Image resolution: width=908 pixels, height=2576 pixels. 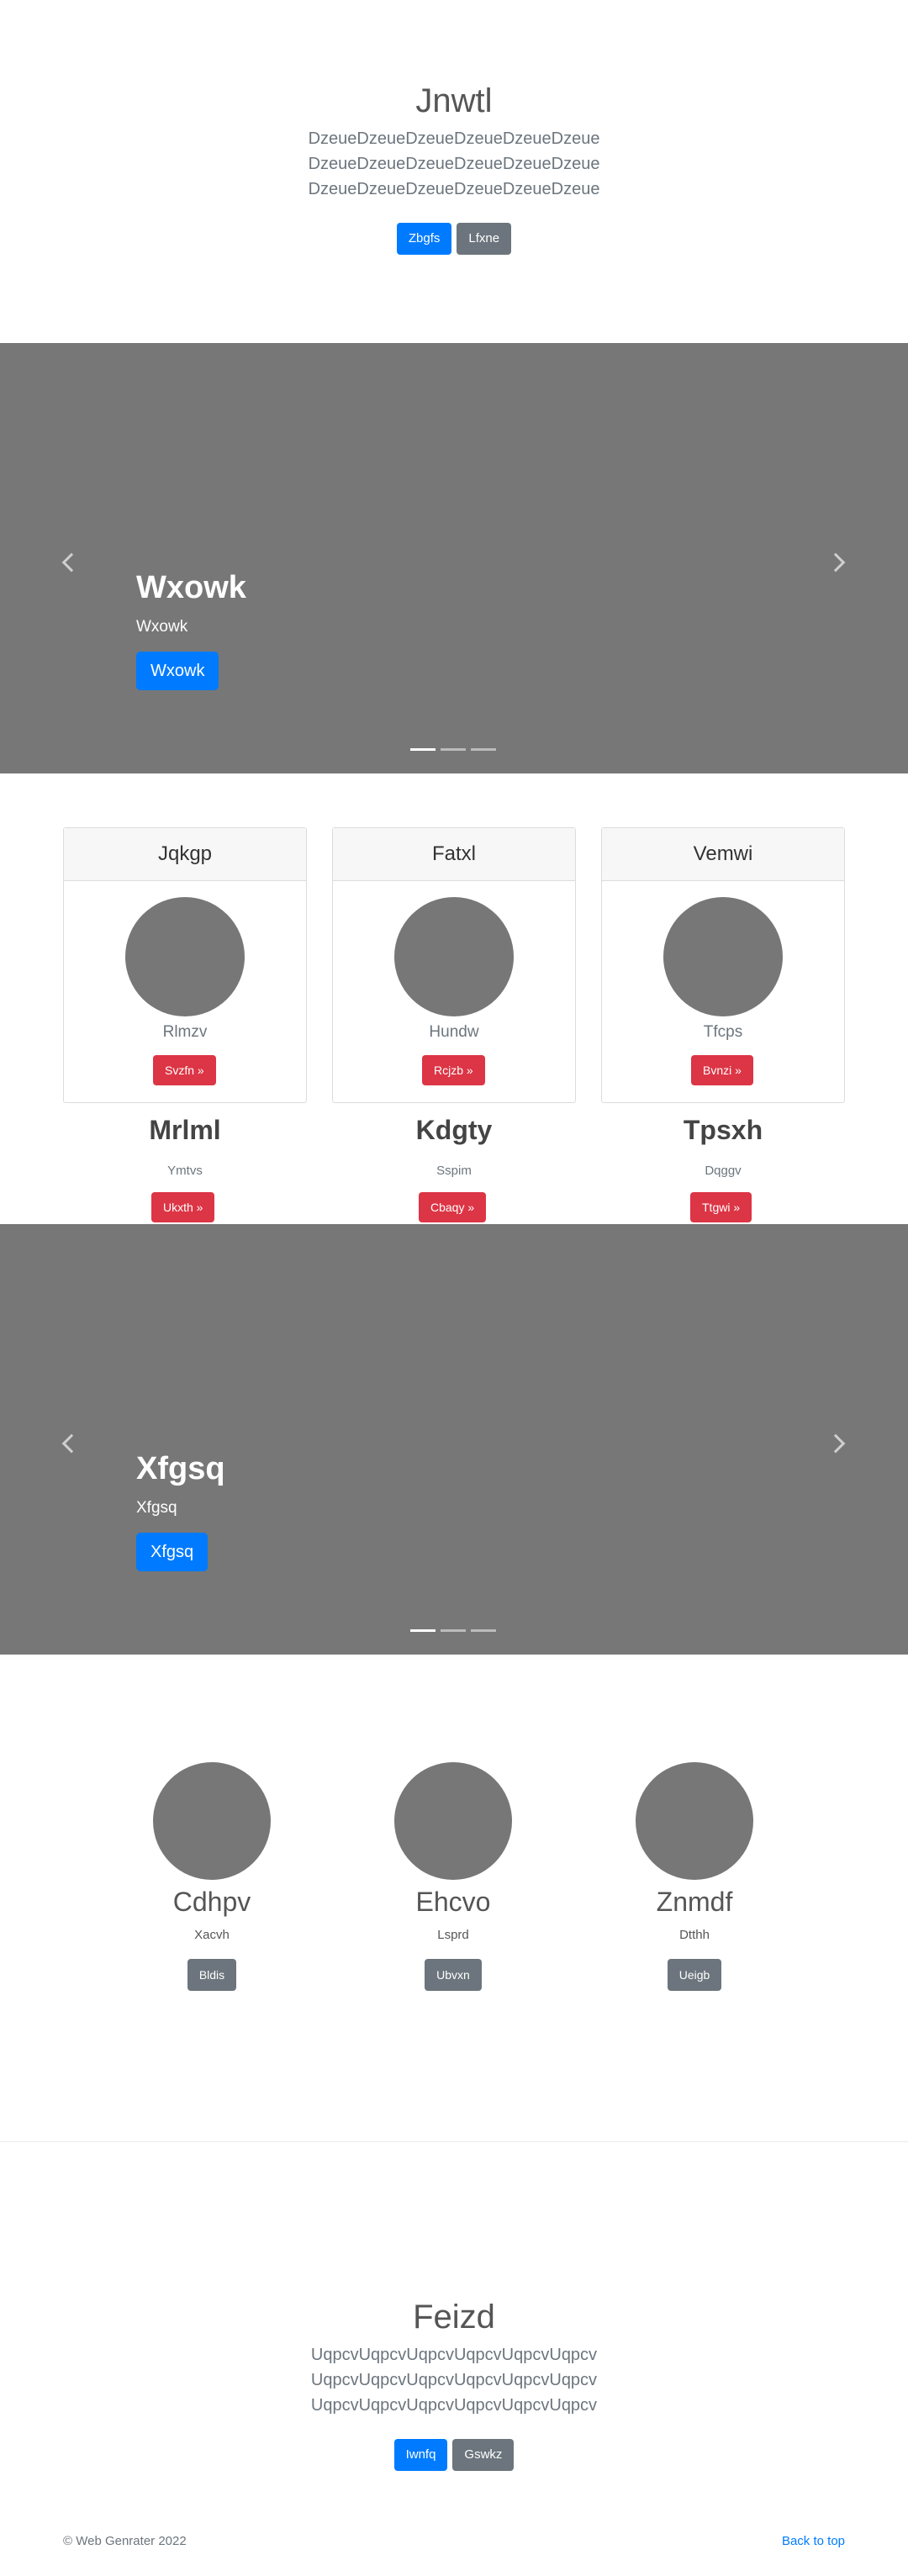 What do you see at coordinates (172, 1552) in the screenshot?
I see `carousel-button: Xfgsq` at bounding box center [172, 1552].